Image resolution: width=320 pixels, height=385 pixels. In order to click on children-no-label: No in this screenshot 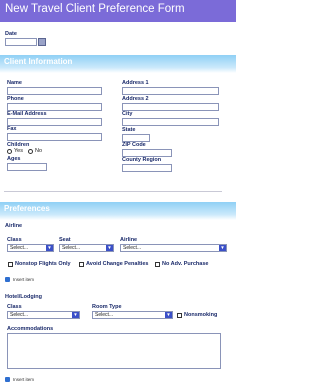, I will do `click(39, 151)`.